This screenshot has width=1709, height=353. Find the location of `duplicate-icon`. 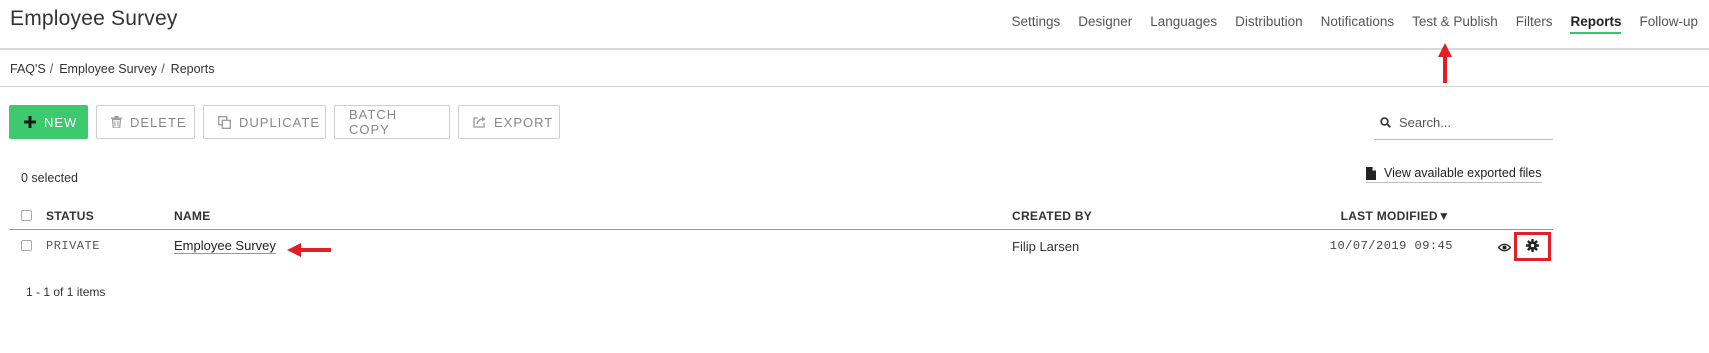

duplicate-icon is located at coordinates (224, 122).